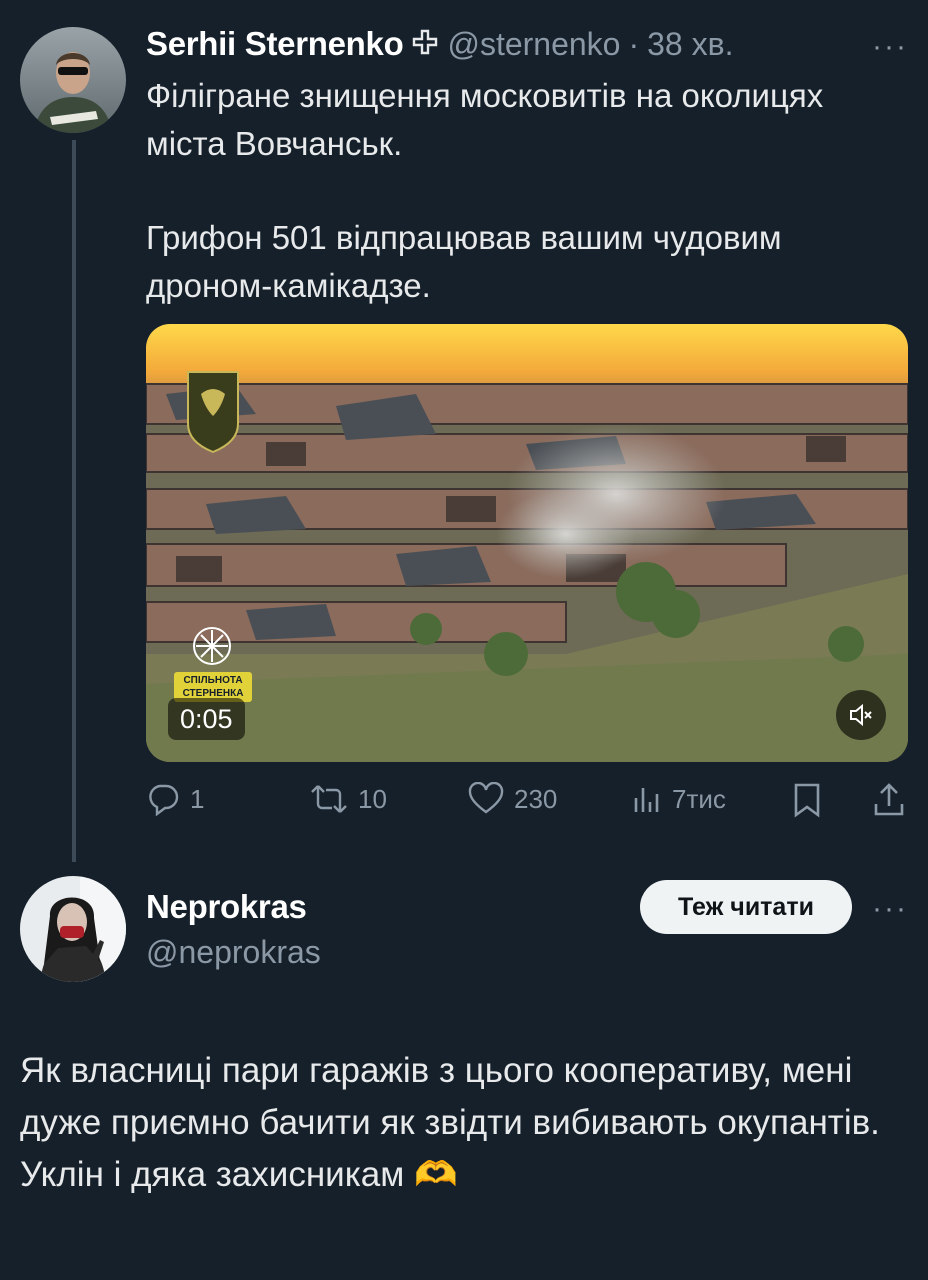 The image size is (928, 1280). I want to click on tweet-time: 38 хв., so click(690, 44).